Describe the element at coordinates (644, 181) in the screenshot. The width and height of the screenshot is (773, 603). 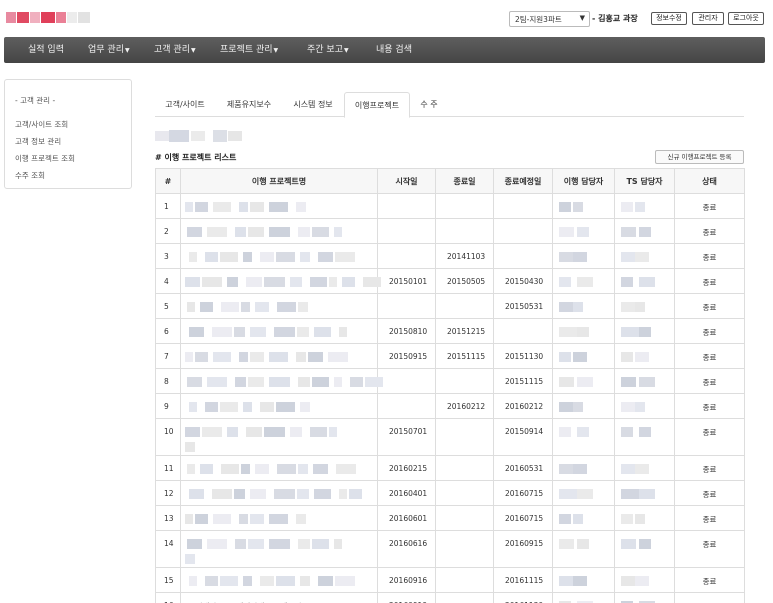
I see `column-header: TS 담당자` at that location.